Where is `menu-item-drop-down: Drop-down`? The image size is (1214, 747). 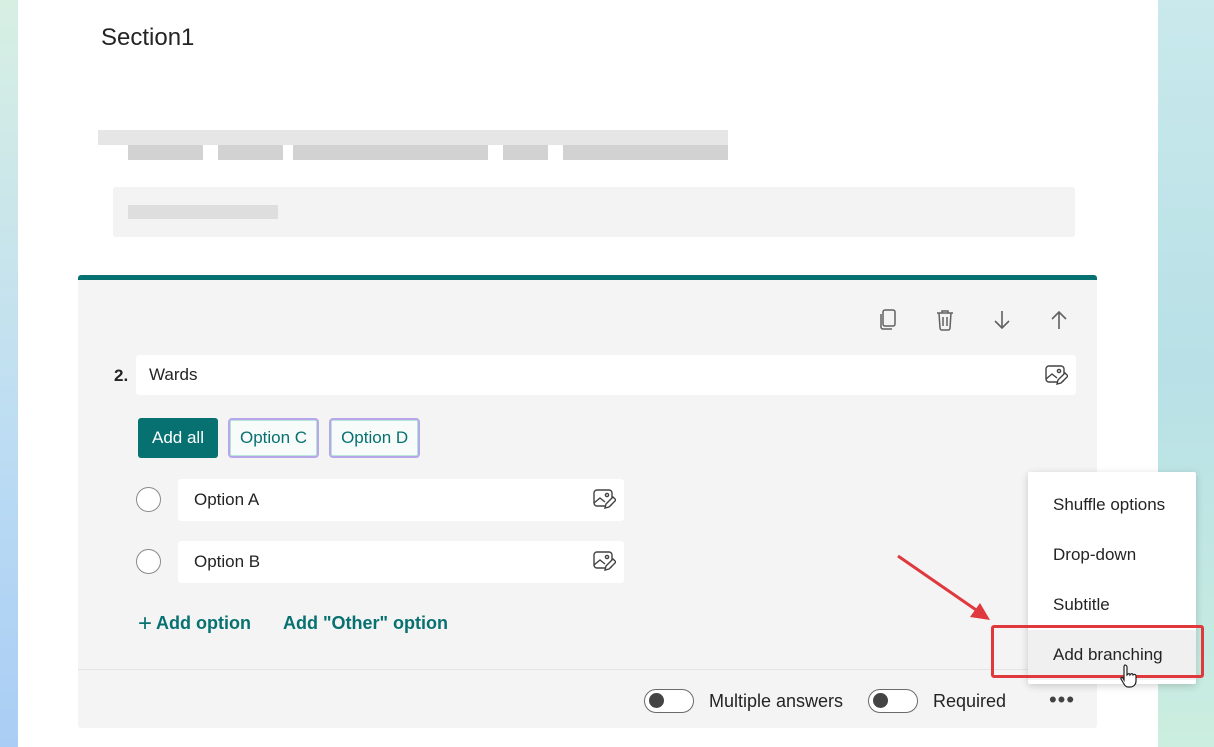 menu-item-drop-down: Drop-down is located at coordinates (1112, 555).